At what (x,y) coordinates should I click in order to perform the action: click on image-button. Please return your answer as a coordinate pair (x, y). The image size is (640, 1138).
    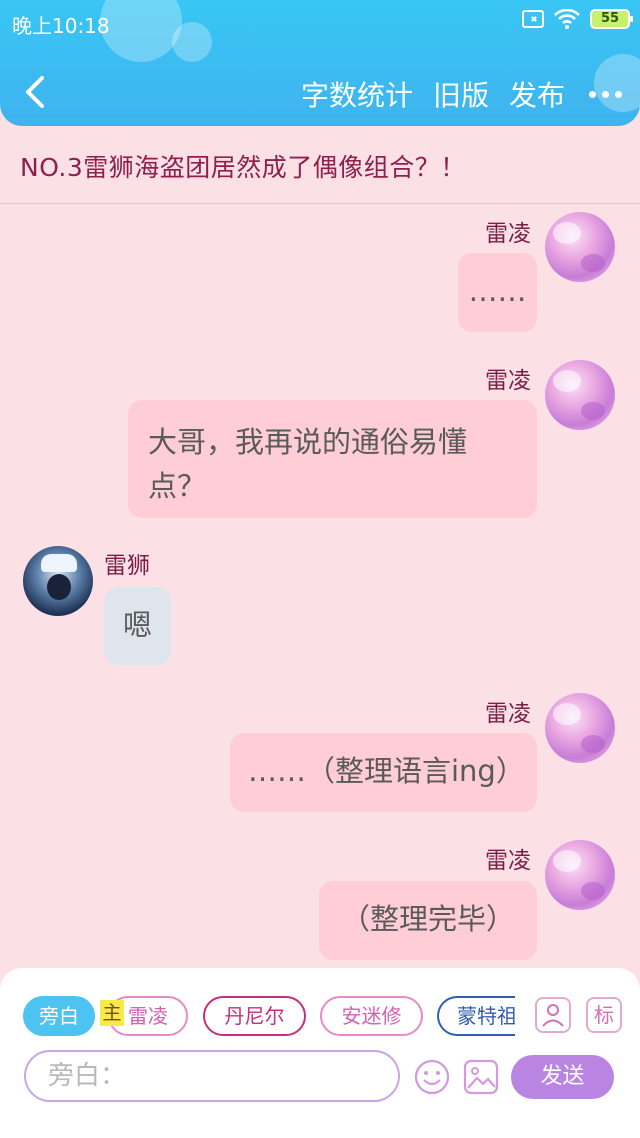
    Looking at the image, I should click on (481, 1077).